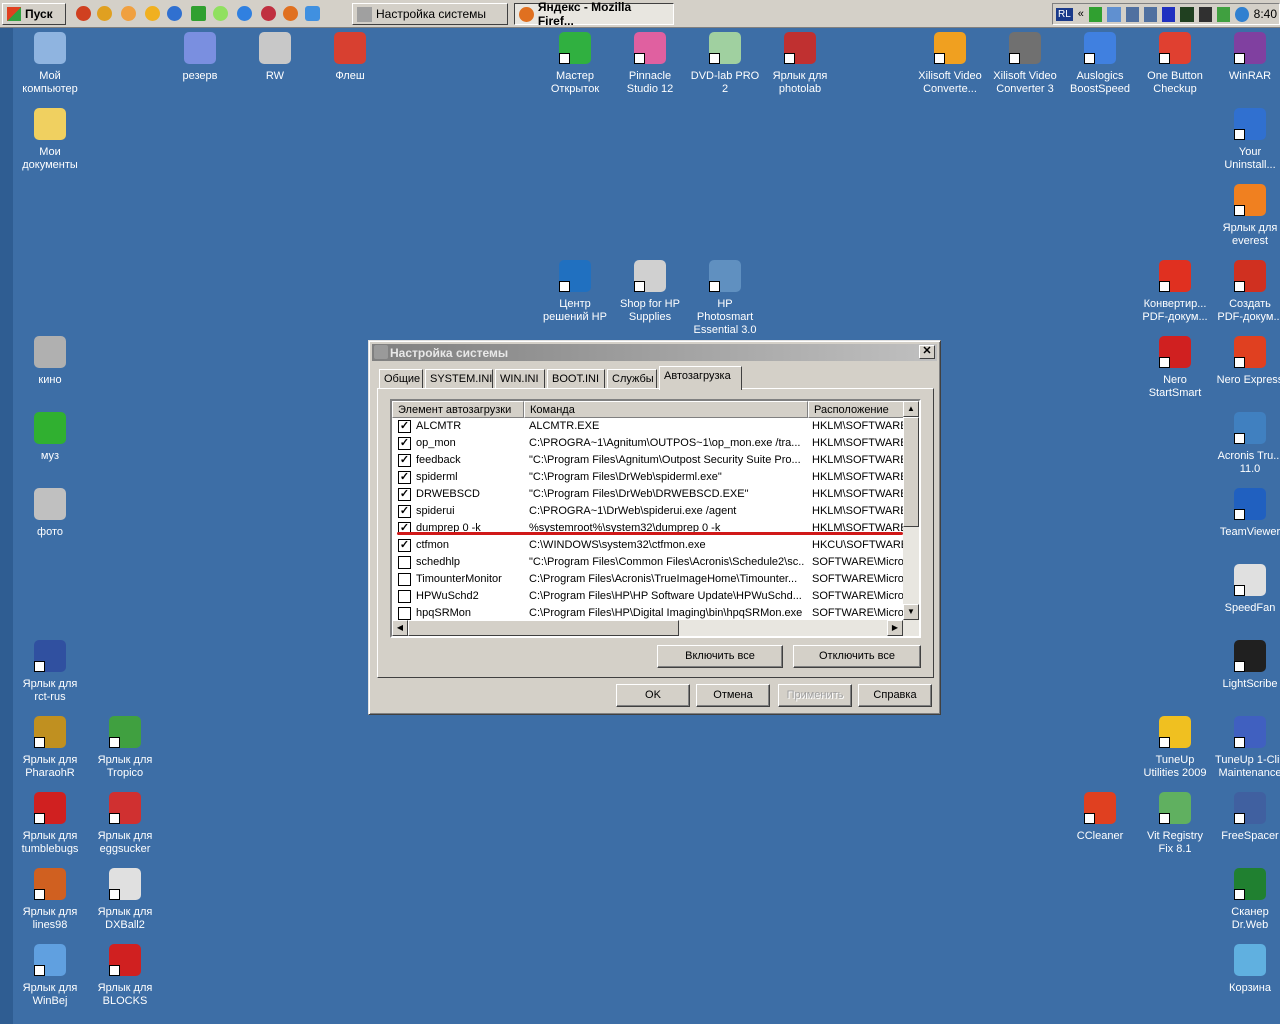 The image size is (1280, 1024). I want to click on security-tray-icon, so click(1242, 14).